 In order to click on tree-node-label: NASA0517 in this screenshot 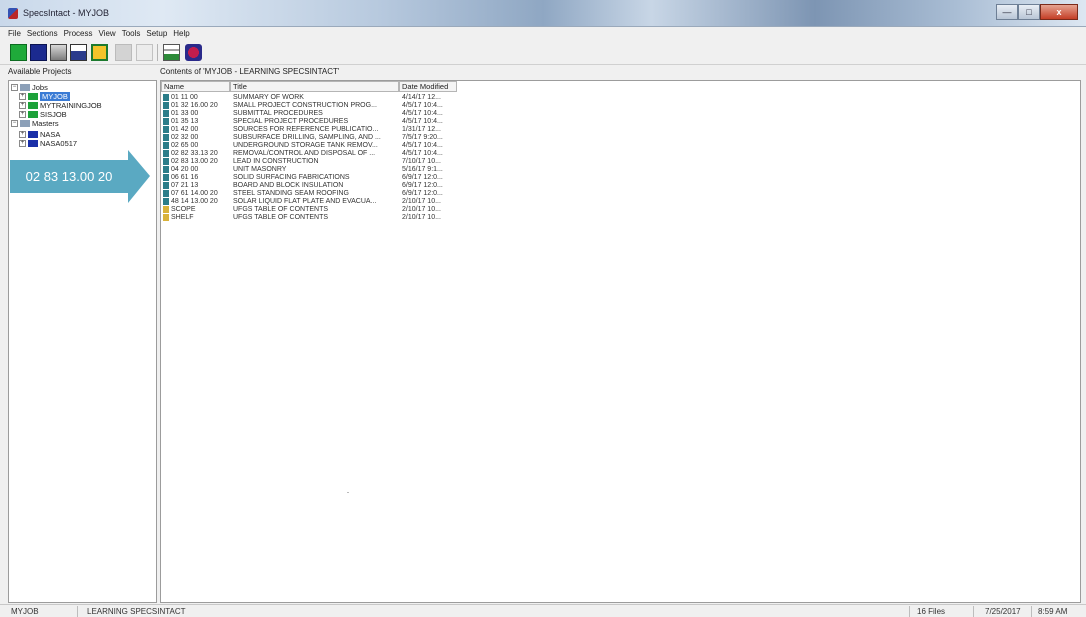, I will do `click(59, 143)`.